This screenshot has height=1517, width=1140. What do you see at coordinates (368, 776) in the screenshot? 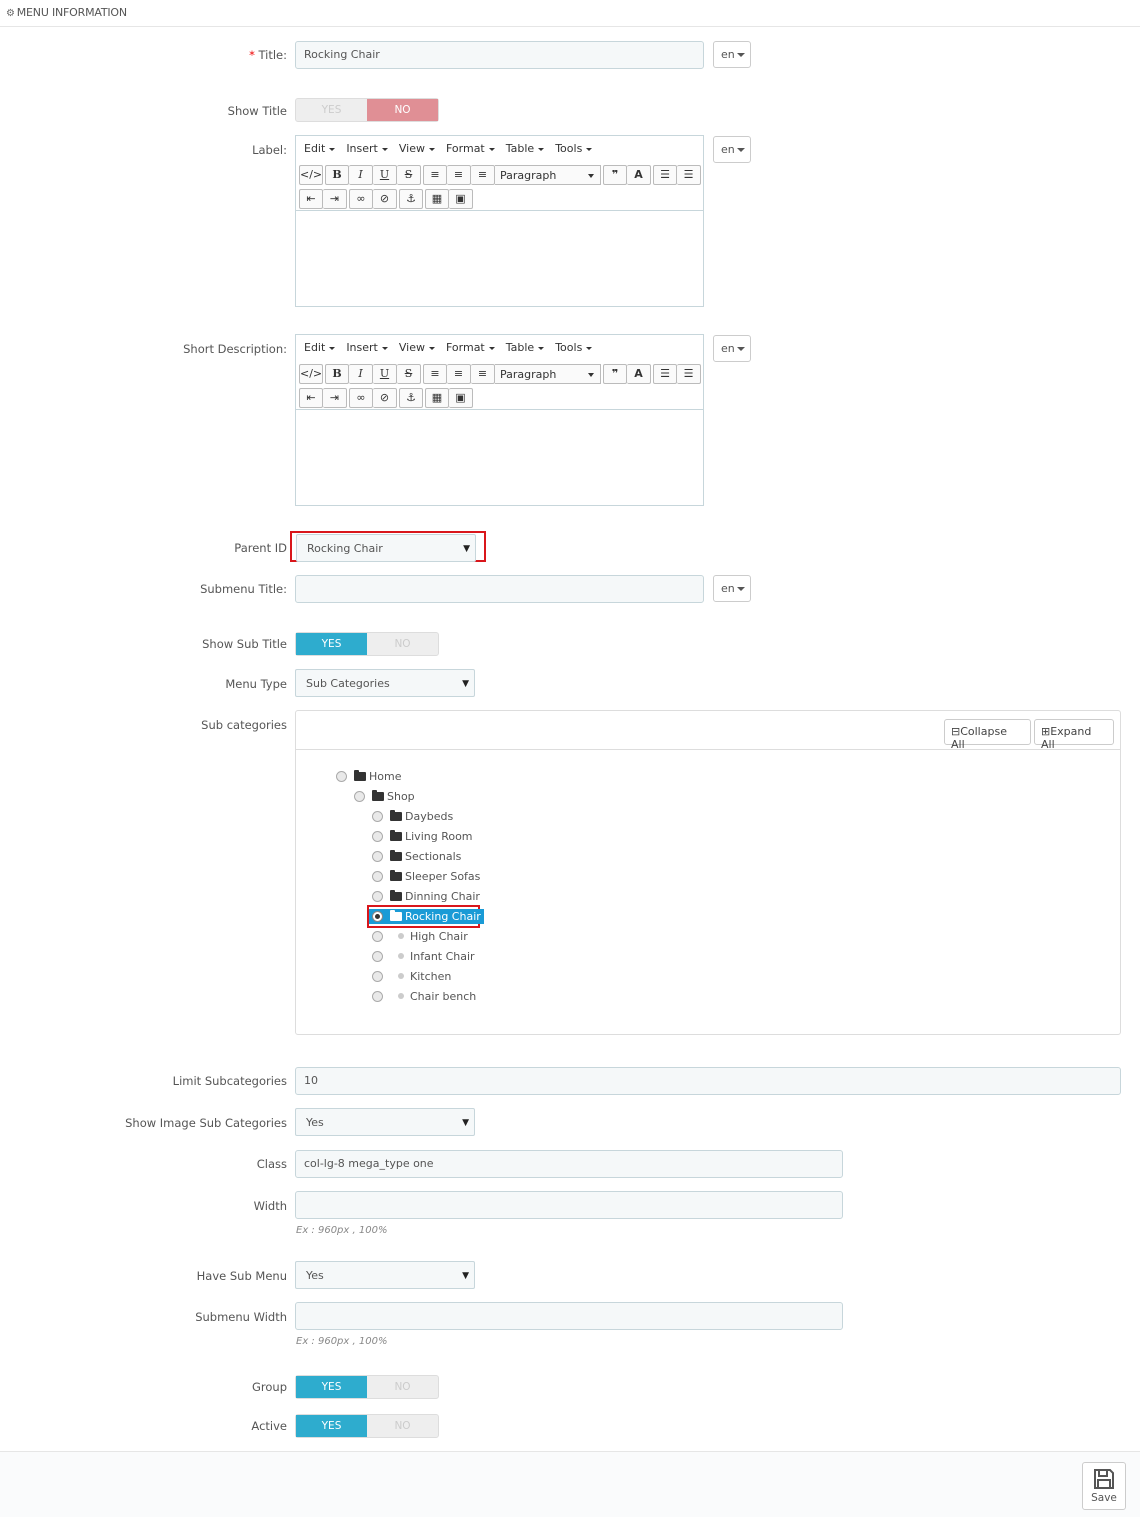
I see `tree-node-home: Home` at bounding box center [368, 776].